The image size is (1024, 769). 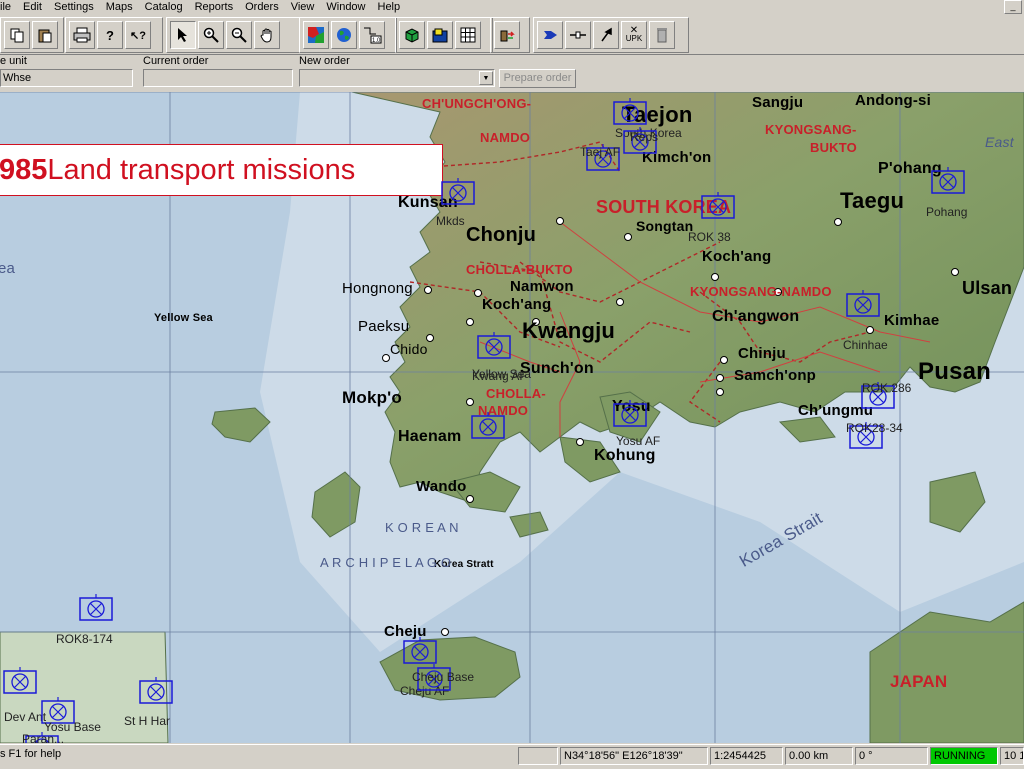 What do you see at coordinates (45, 35) in the screenshot?
I see `paste-icon` at bounding box center [45, 35].